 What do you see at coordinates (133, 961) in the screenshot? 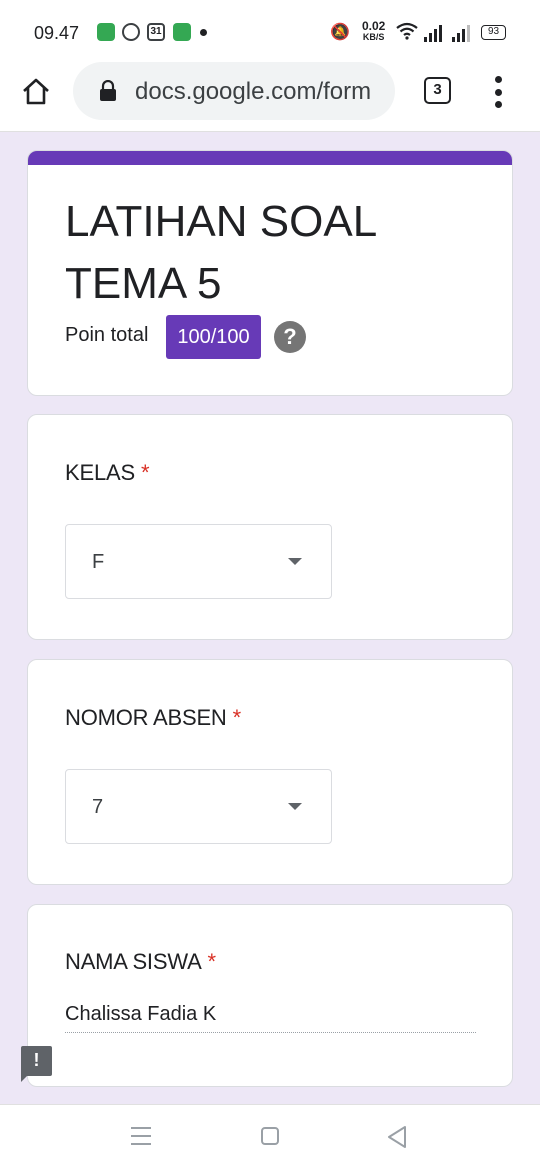
I see `question-label: NAMA SISWA` at bounding box center [133, 961].